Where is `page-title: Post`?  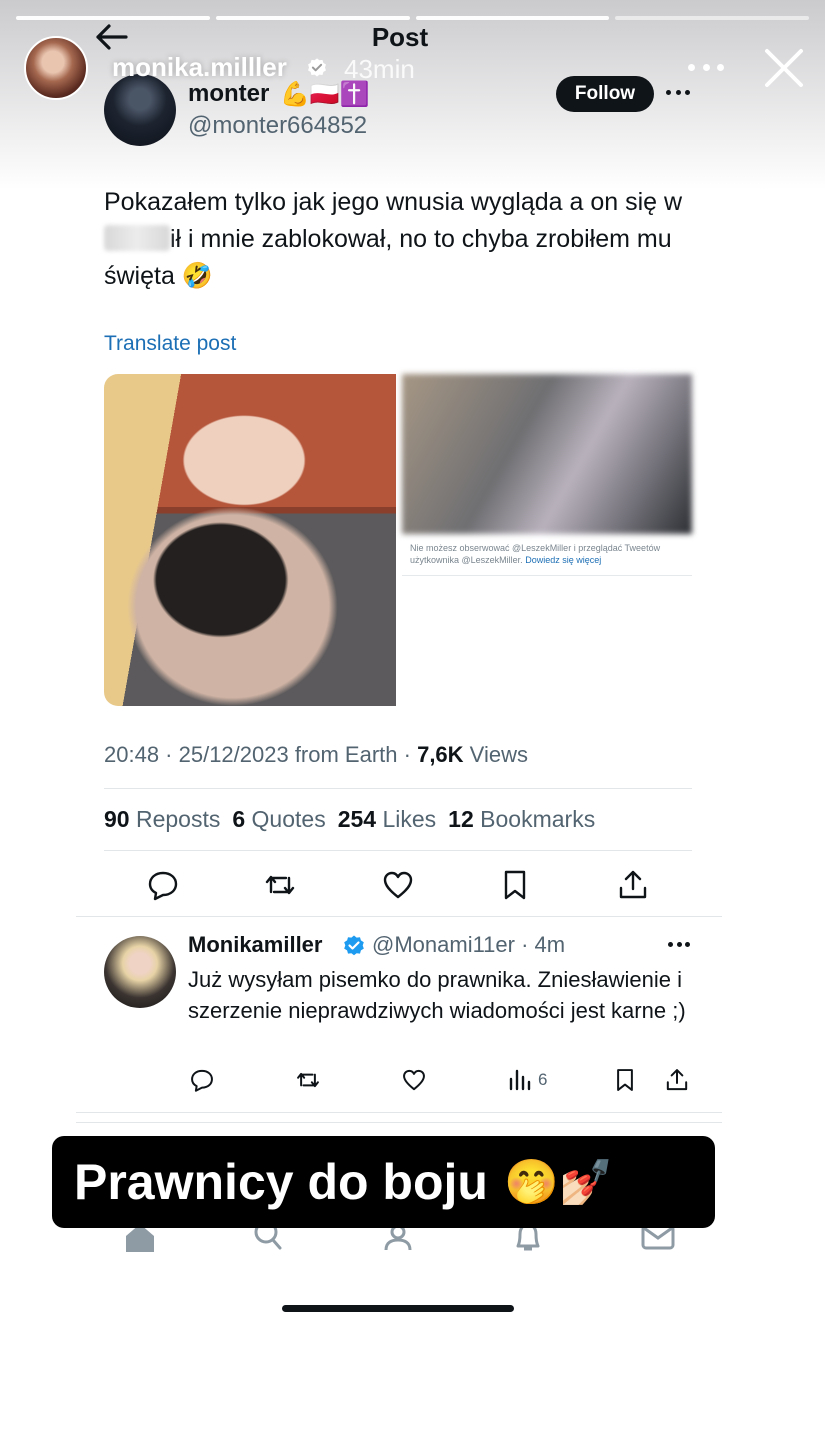 page-title: Post is located at coordinates (400, 37).